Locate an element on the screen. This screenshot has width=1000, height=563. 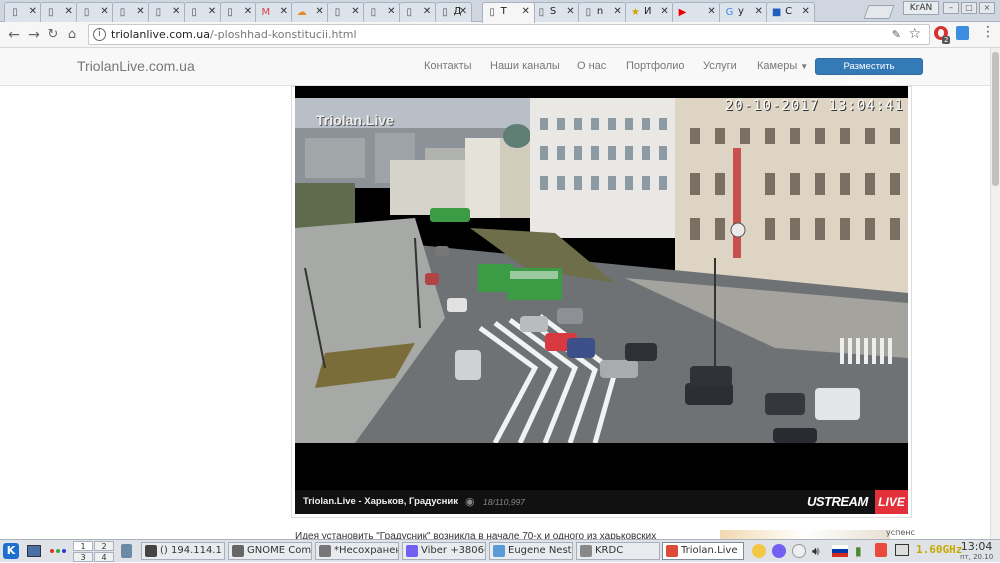
phone-icon is located at coordinates (126, 551).